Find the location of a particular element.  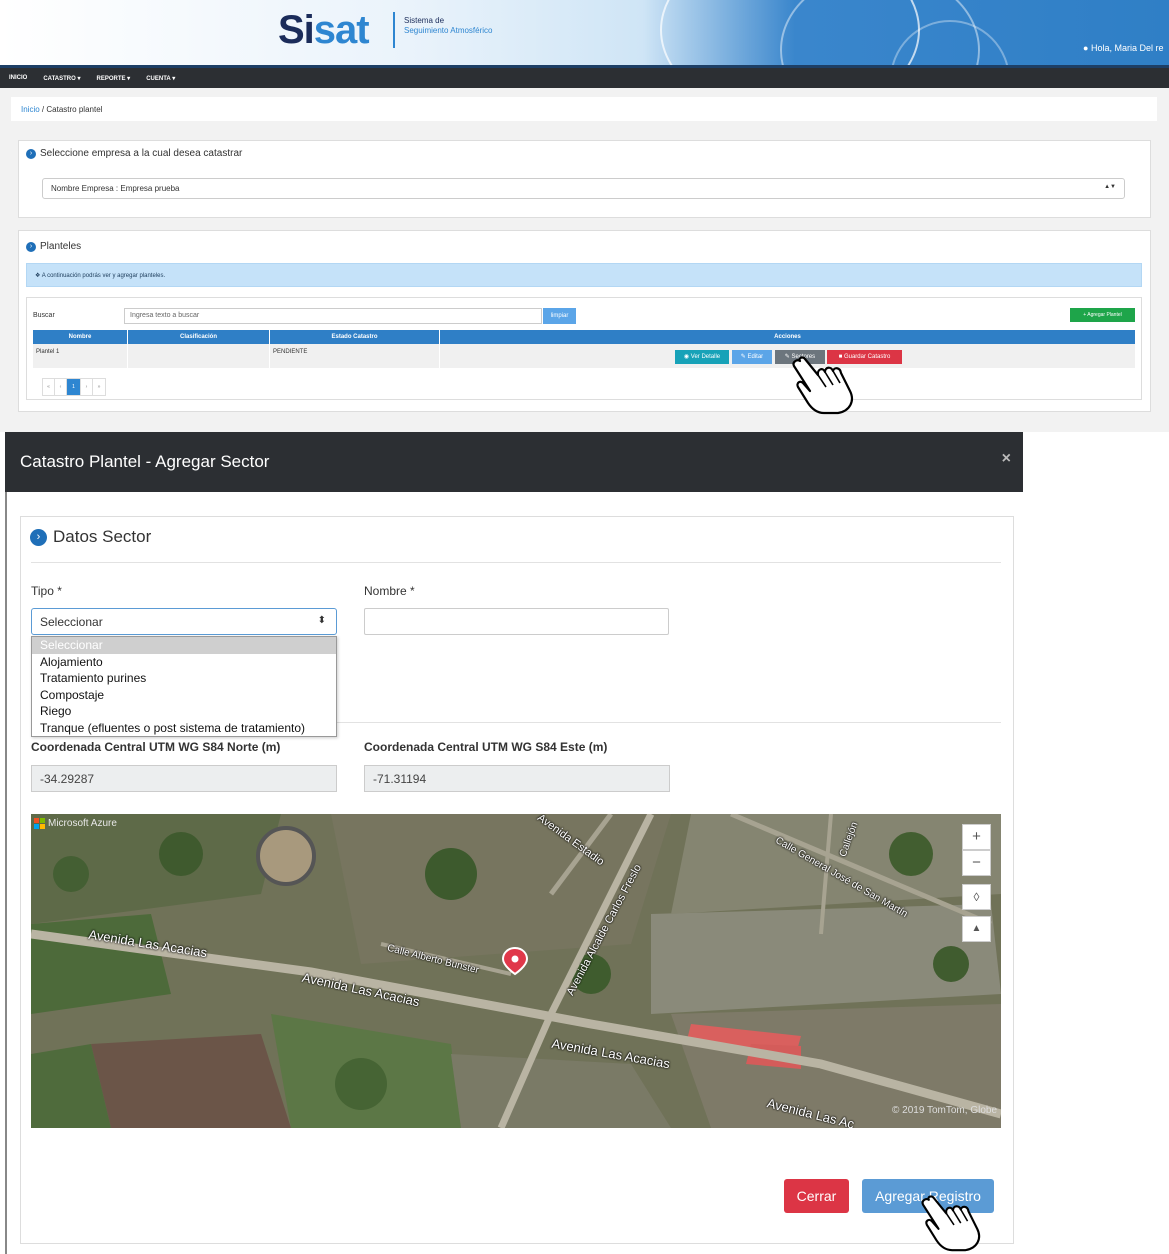

column-header: Clasificación is located at coordinates (199, 337).